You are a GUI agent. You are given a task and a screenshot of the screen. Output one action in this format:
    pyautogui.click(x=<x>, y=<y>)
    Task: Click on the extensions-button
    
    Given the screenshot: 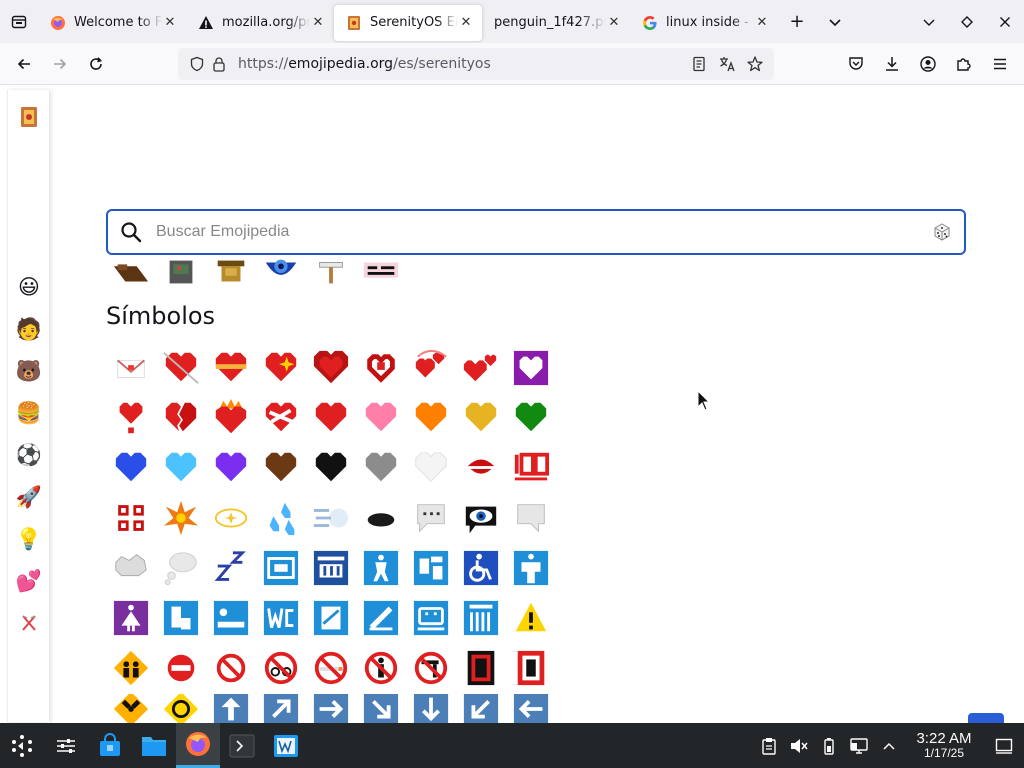 What is the action you would take?
    pyautogui.click(x=964, y=64)
    